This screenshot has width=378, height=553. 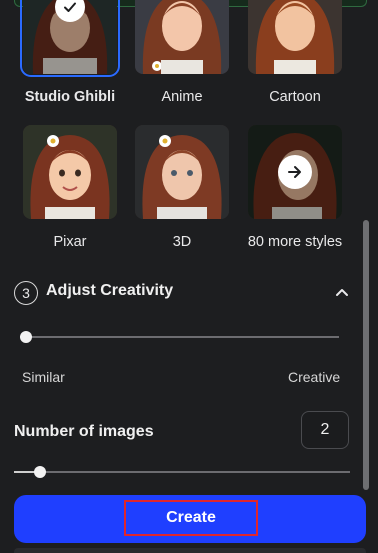 What do you see at coordinates (110, 290) in the screenshot?
I see `section-title: Adjust Creativity` at bounding box center [110, 290].